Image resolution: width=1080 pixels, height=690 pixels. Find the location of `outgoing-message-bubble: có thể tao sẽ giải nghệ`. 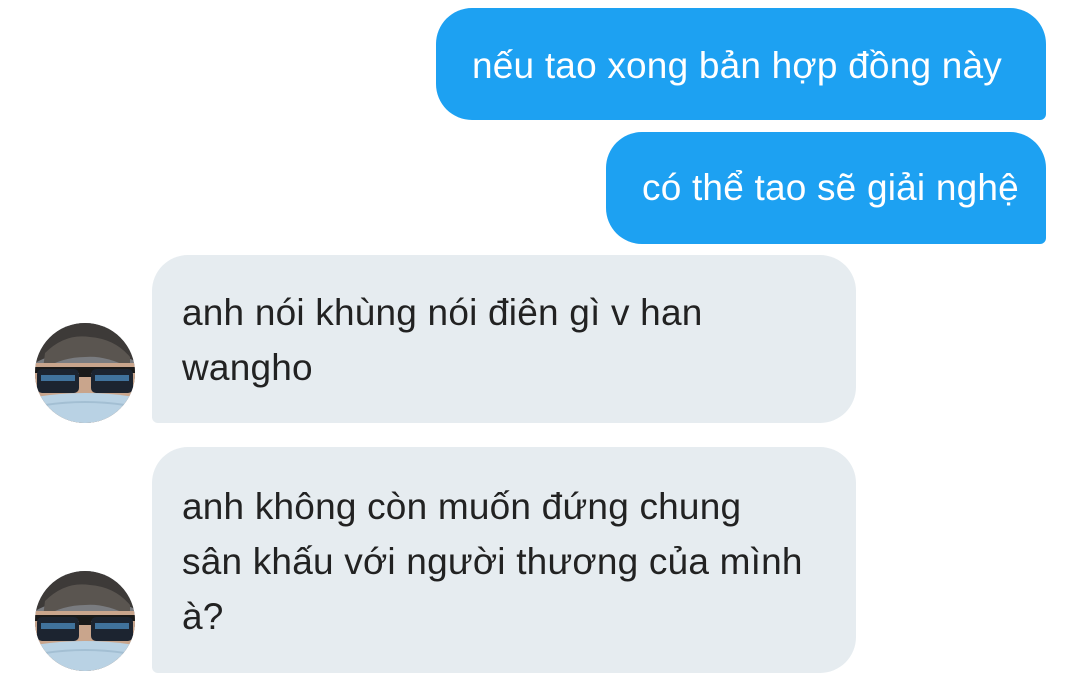

outgoing-message-bubble: có thể tao sẽ giải nghệ is located at coordinates (826, 188).